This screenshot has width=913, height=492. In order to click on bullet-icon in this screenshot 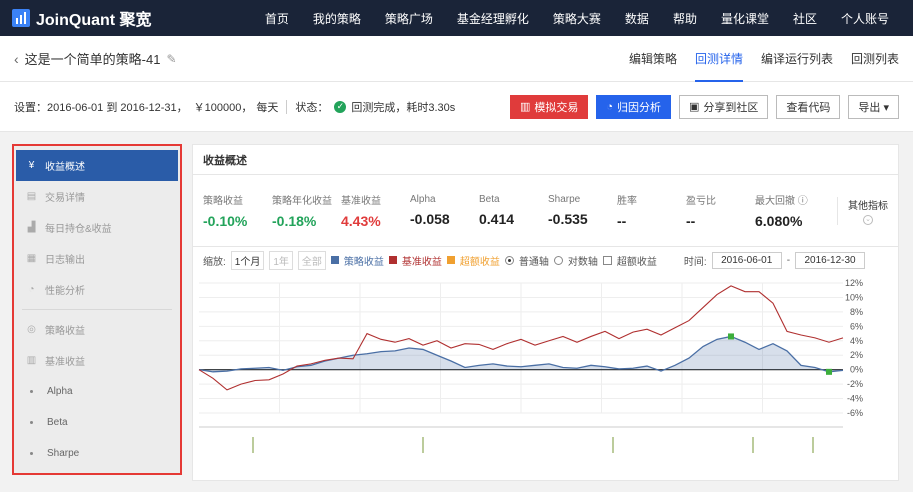, I will do `click(31, 453)`.